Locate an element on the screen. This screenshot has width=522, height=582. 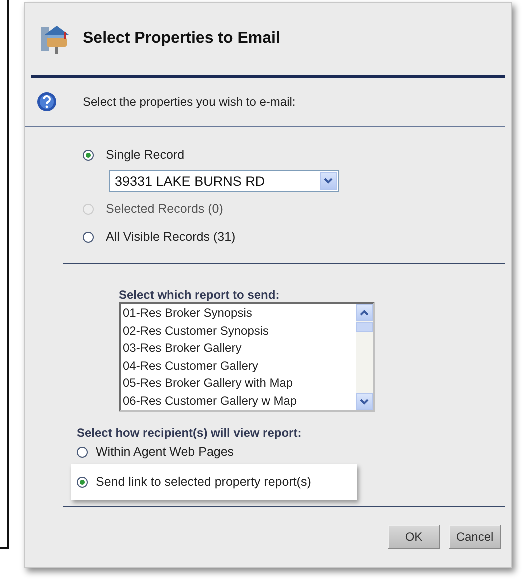
radio-label: All Visible Records (31) is located at coordinates (171, 237).